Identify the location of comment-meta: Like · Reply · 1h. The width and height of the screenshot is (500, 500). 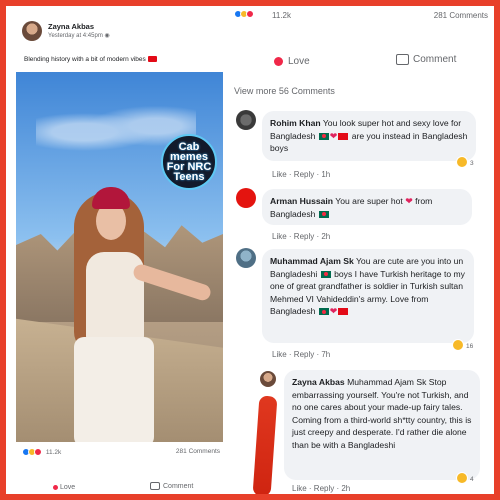
(301, 174).